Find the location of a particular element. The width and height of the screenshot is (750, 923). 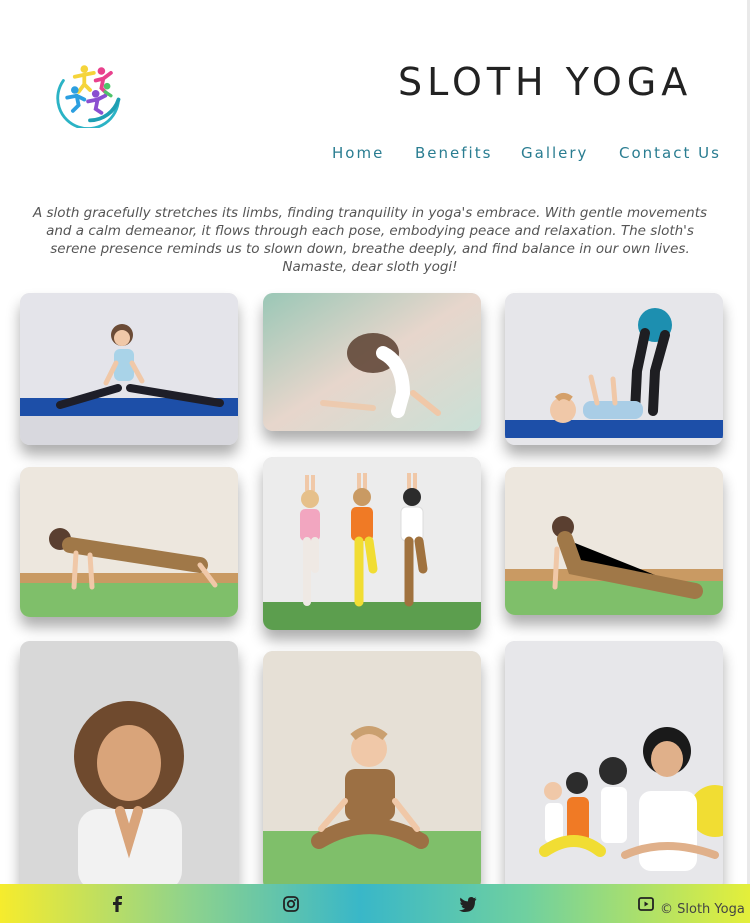

twitter-icon is located at coordinates (468, 904).